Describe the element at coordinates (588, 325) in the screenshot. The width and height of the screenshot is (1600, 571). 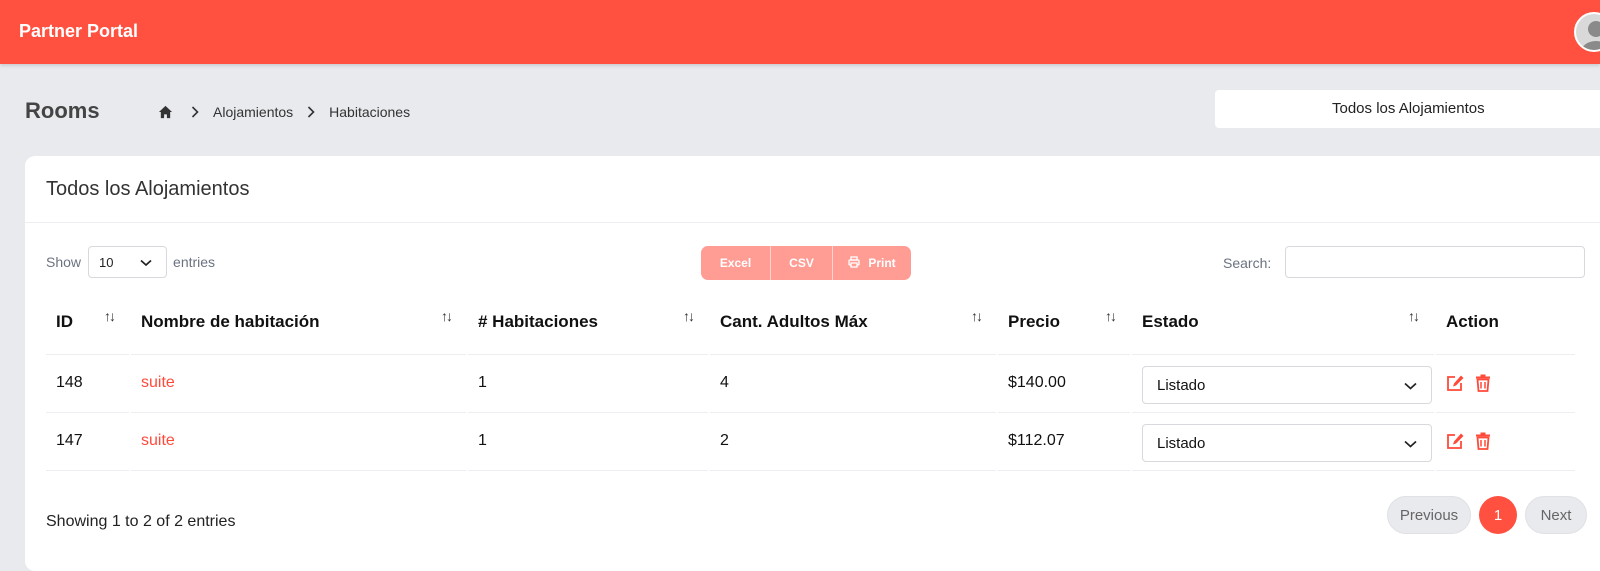
I see `column-header-rooms: # Habitaciones ↑↓` at that location.